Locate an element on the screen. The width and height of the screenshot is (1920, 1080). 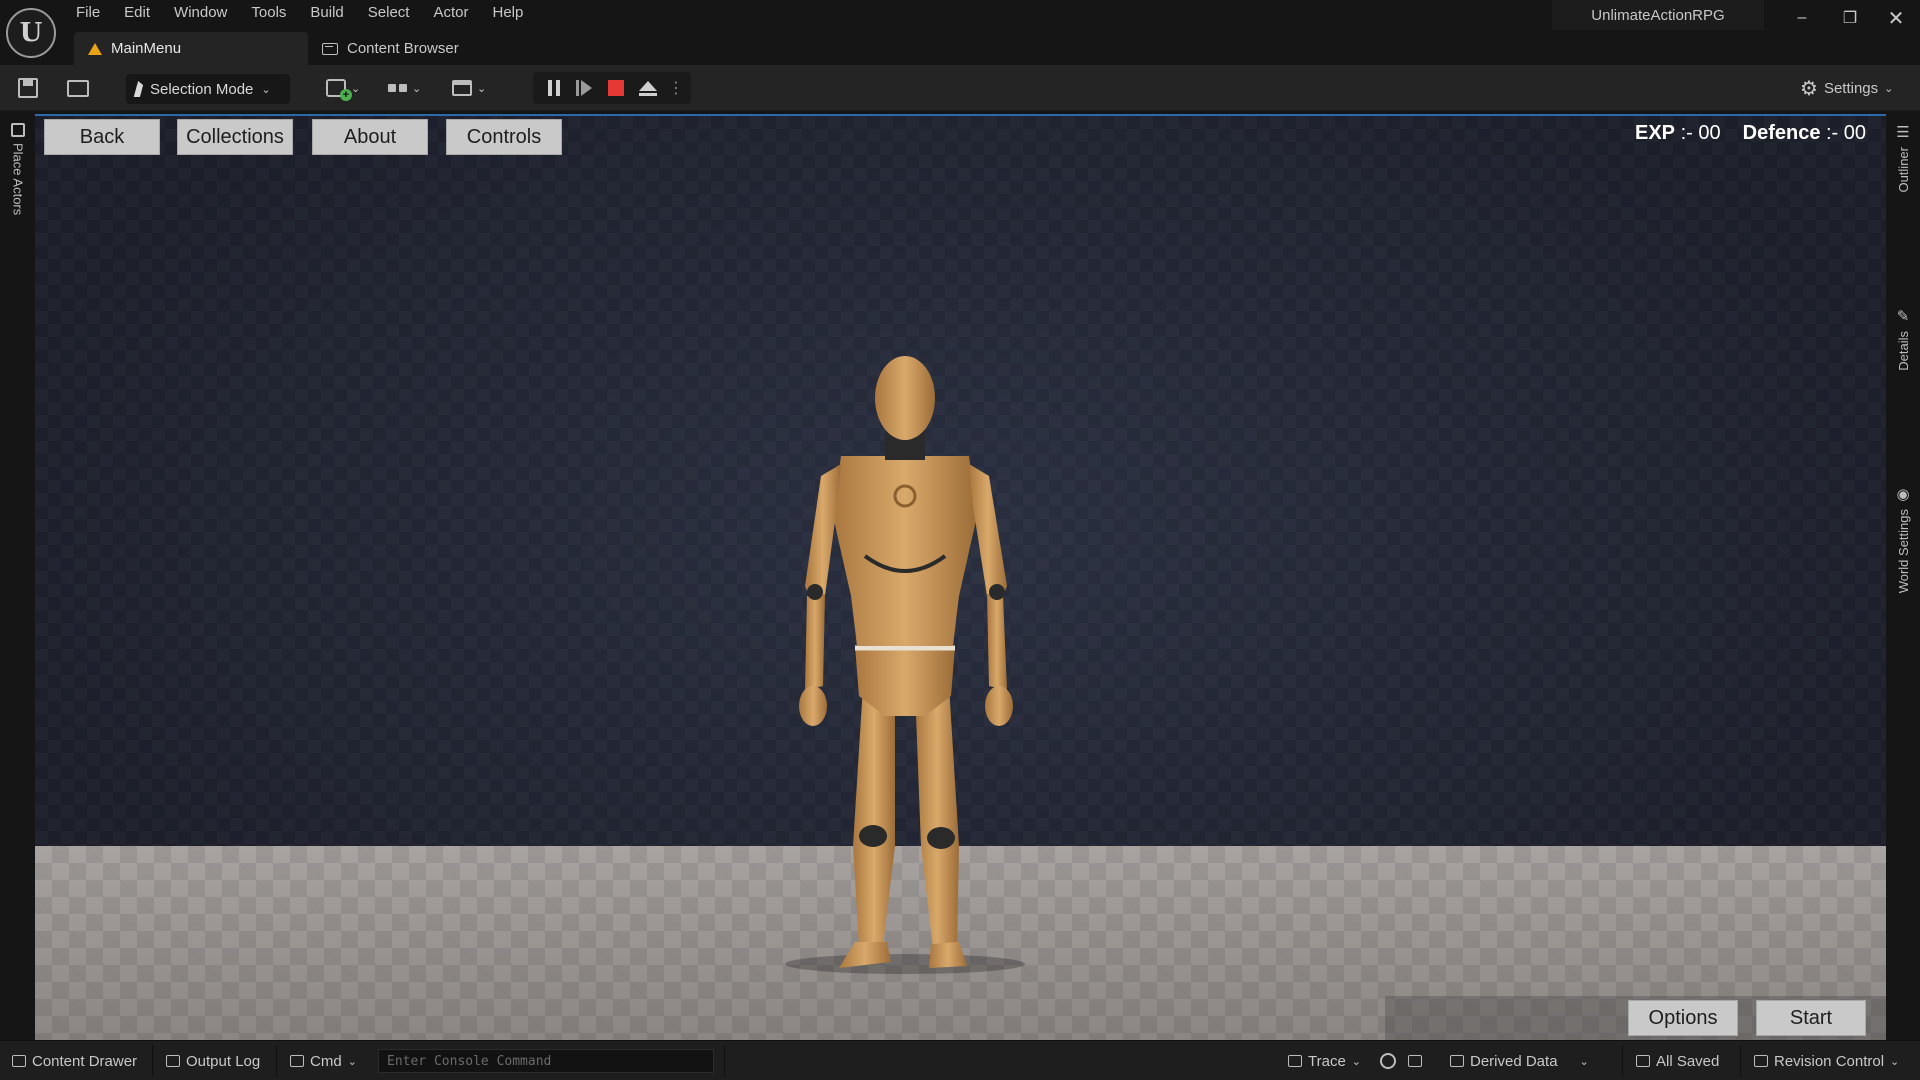
world-settings-label: World Settings is located at coordinates (1903, 551).